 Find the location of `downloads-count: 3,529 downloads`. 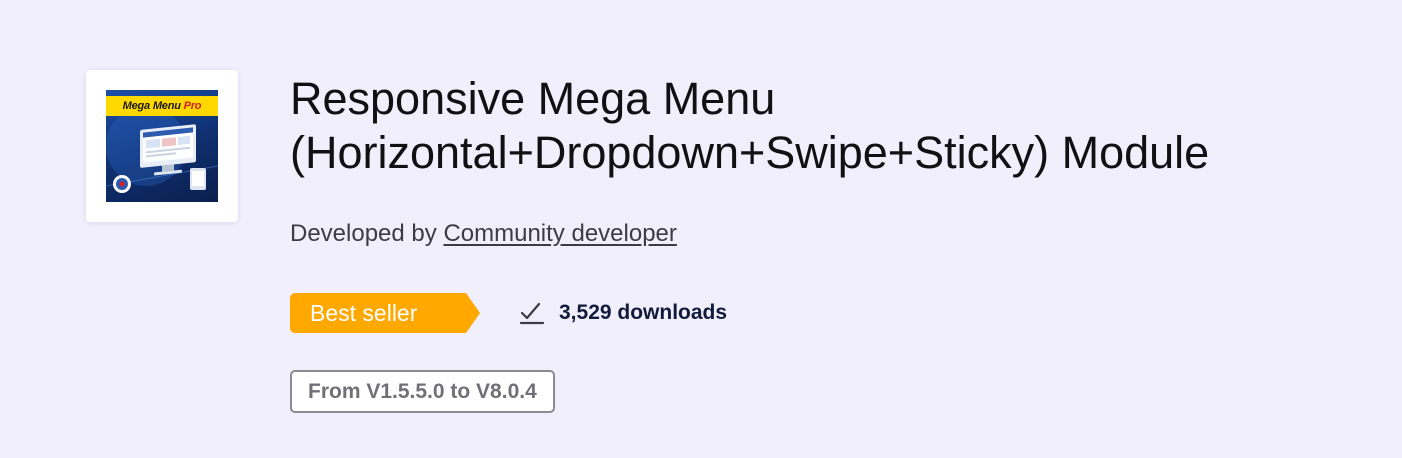

downloads-count: 3,529 downloads is located at coordinates (623, 313).